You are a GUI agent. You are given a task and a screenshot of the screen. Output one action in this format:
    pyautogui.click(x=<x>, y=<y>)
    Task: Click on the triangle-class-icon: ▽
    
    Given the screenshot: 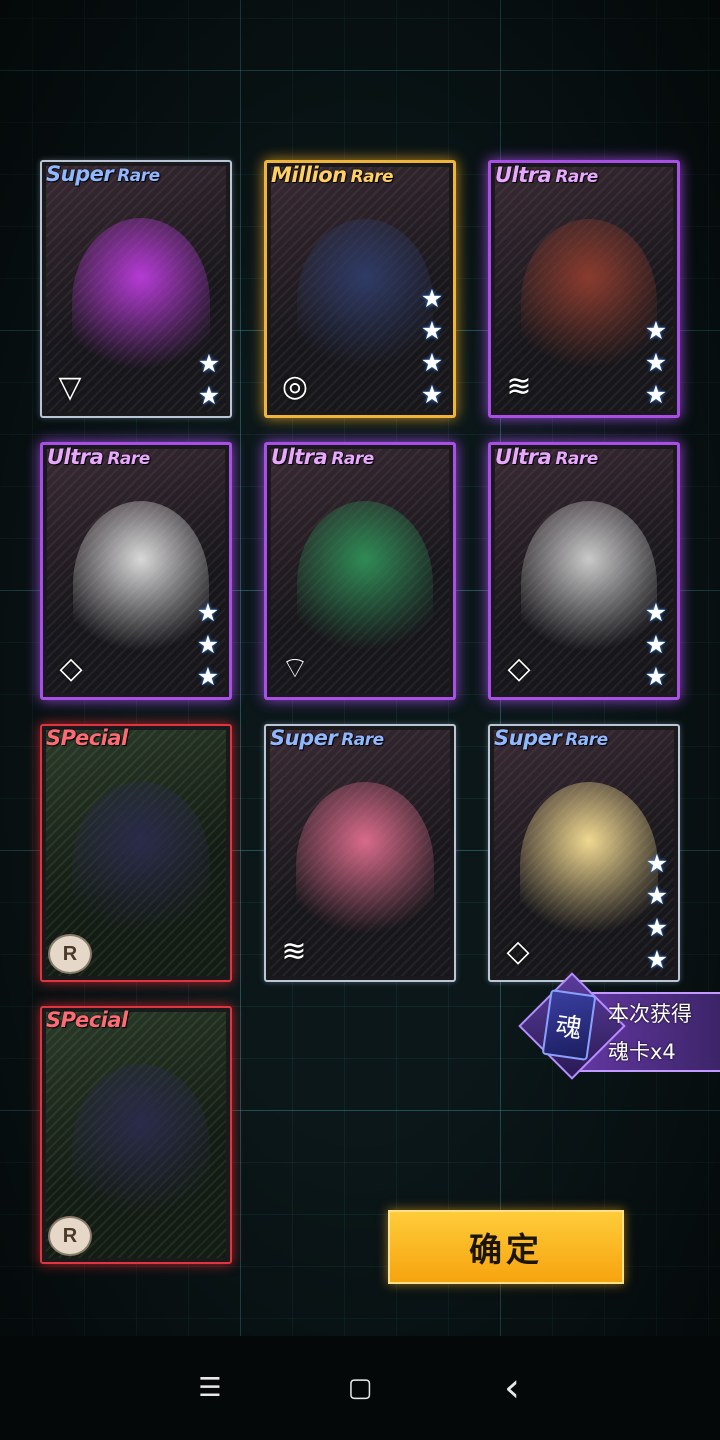 What is the action you would take?
    pyautogui.click(x=70, y=387)
    